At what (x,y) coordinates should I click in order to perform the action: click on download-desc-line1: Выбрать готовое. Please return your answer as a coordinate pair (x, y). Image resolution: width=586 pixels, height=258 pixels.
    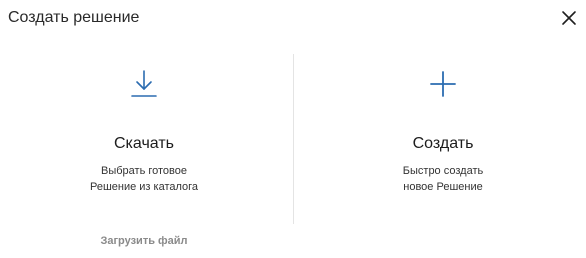
    Looking at the image, I should click on (144, 171).